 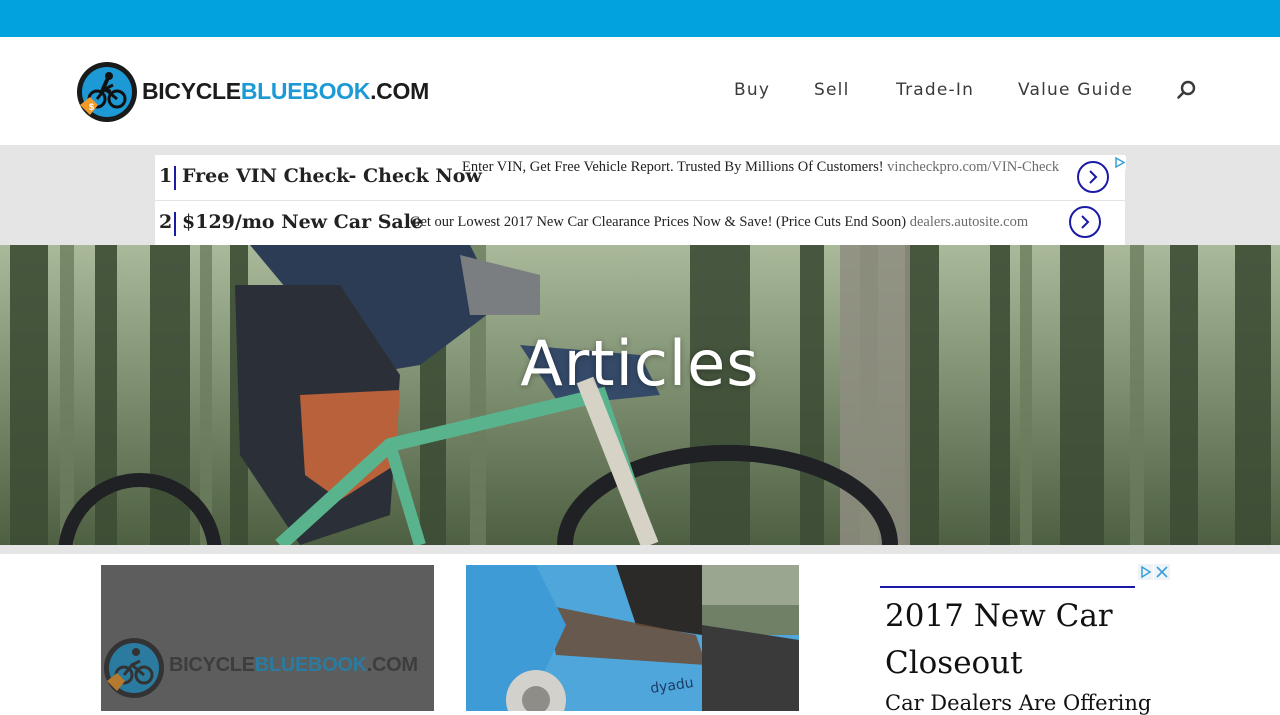 I want to click on ad-body-text: Car Dealers Are Offering, so click(x=1018, y=703).